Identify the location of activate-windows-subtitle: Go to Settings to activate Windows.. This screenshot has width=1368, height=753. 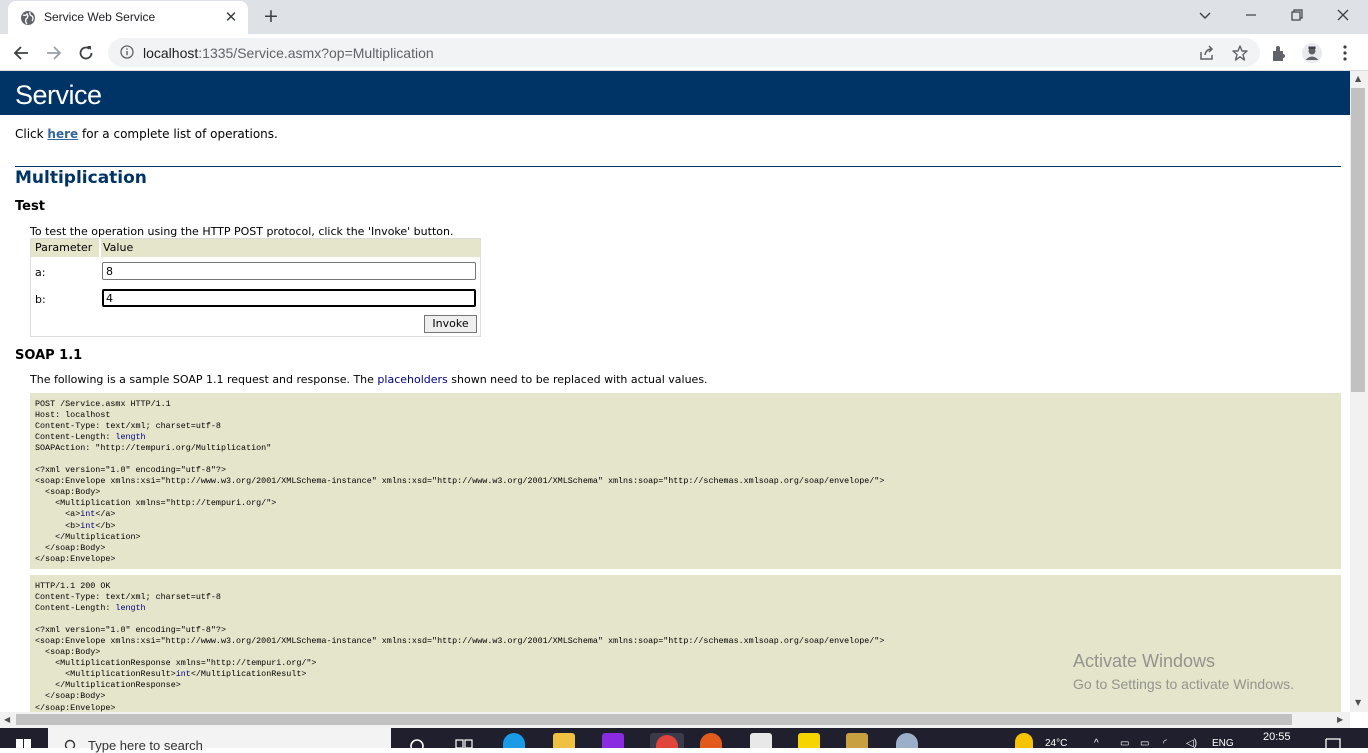
(1183, 684).